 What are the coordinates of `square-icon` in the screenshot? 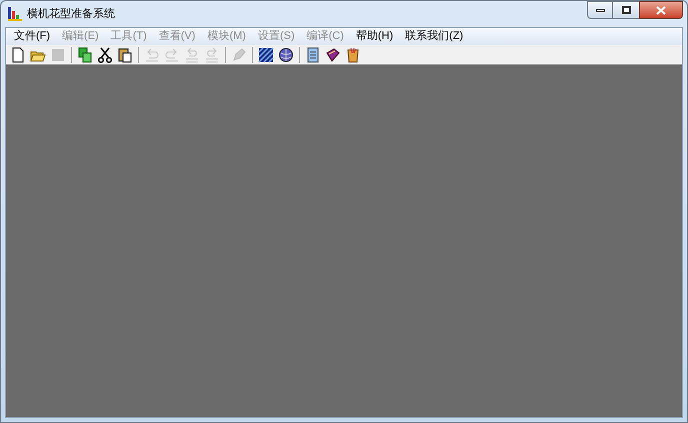 It's located at (58, 54).